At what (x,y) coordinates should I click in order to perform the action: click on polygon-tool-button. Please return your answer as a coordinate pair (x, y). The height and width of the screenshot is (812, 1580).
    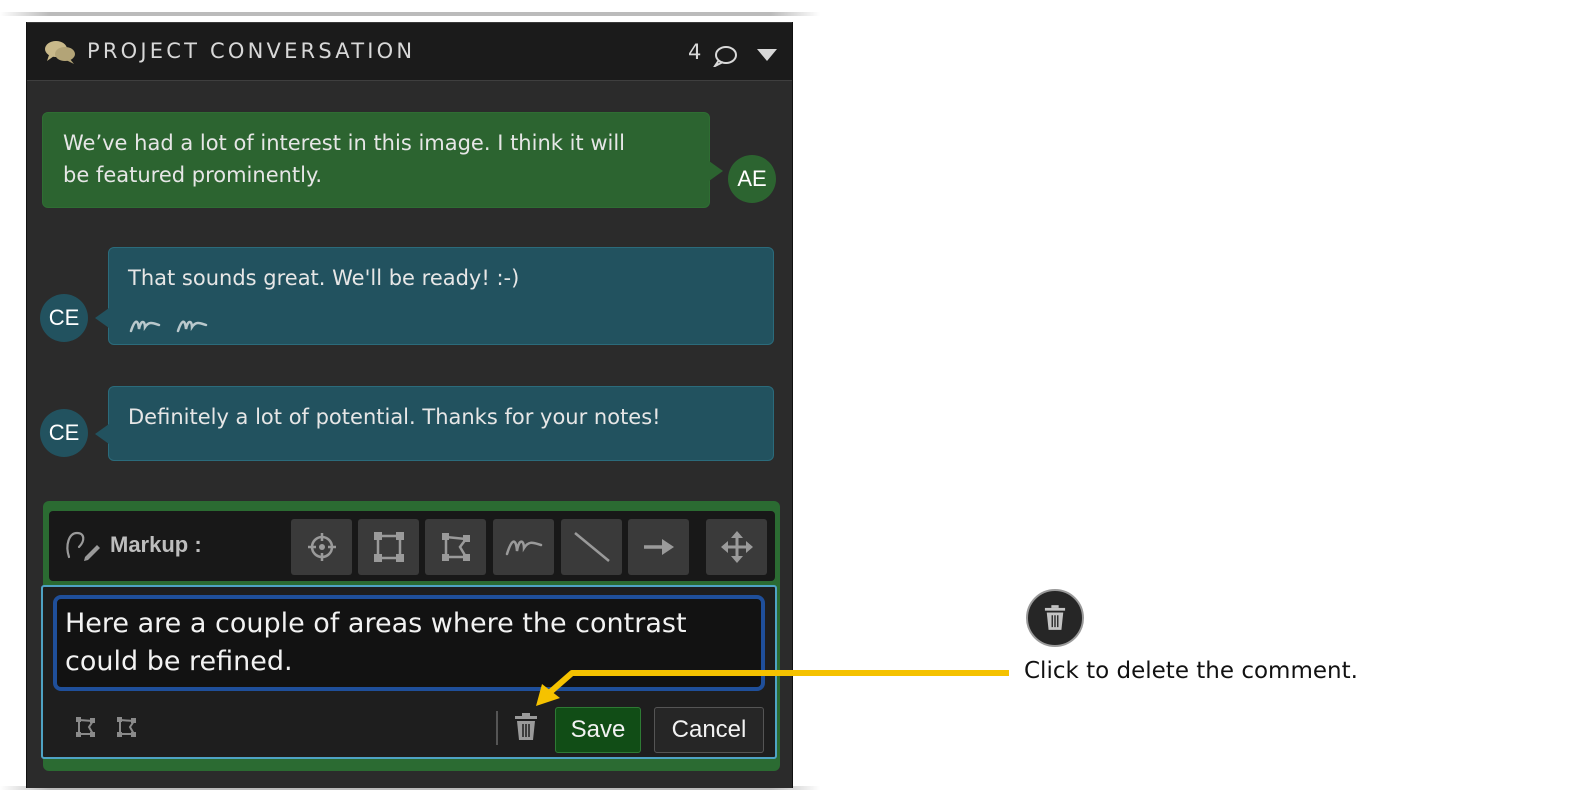
    Looking at the image, I should click on (455, 547).